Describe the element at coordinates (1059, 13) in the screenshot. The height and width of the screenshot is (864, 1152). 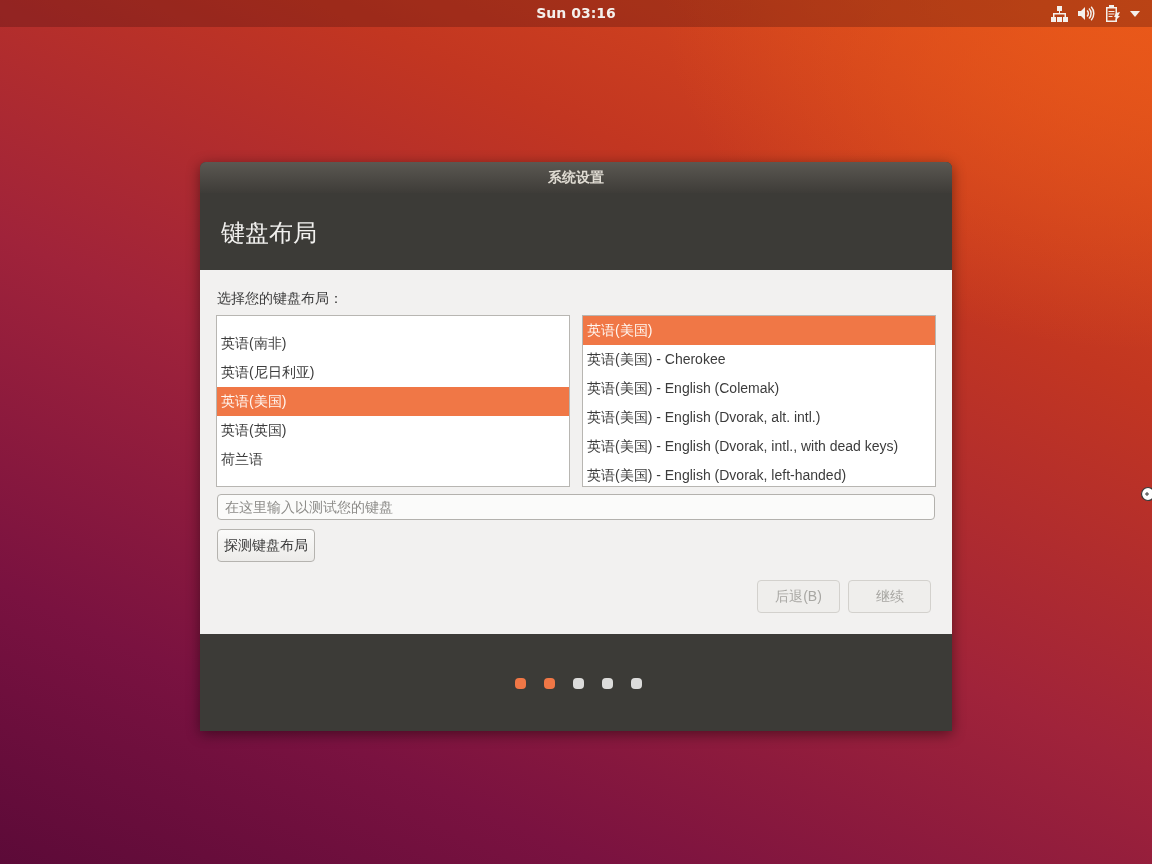
I see `network-icon` at that location.